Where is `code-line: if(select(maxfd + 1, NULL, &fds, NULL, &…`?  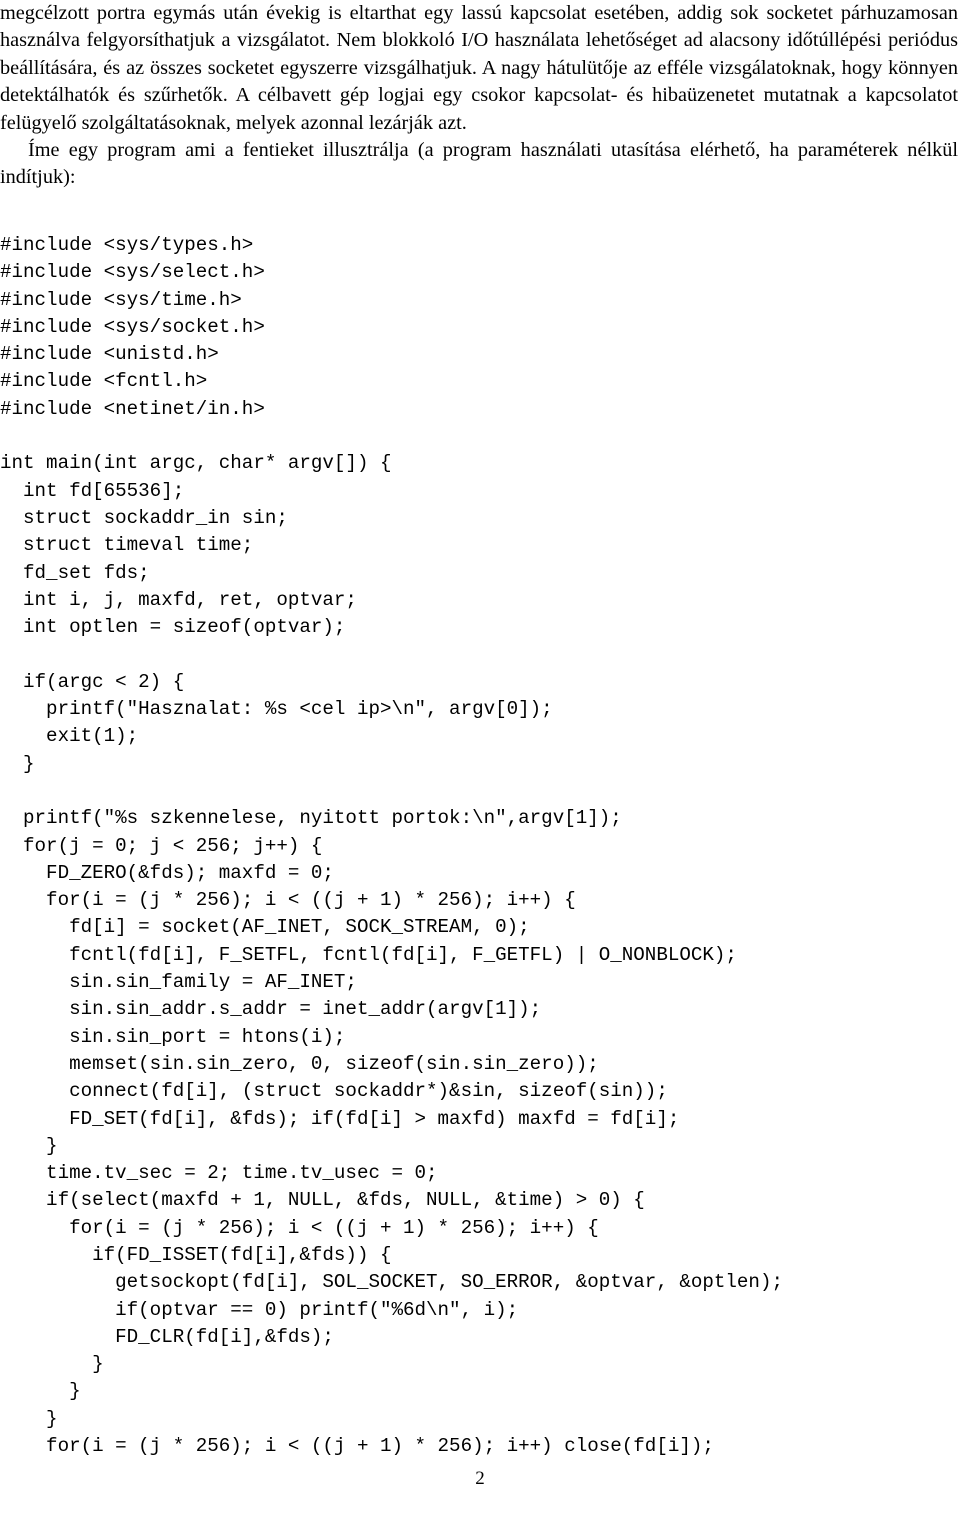 code-line: if(select(maxfd + 1, NULL, &fds, NULL, &… is located at coordinates (322, 1200).